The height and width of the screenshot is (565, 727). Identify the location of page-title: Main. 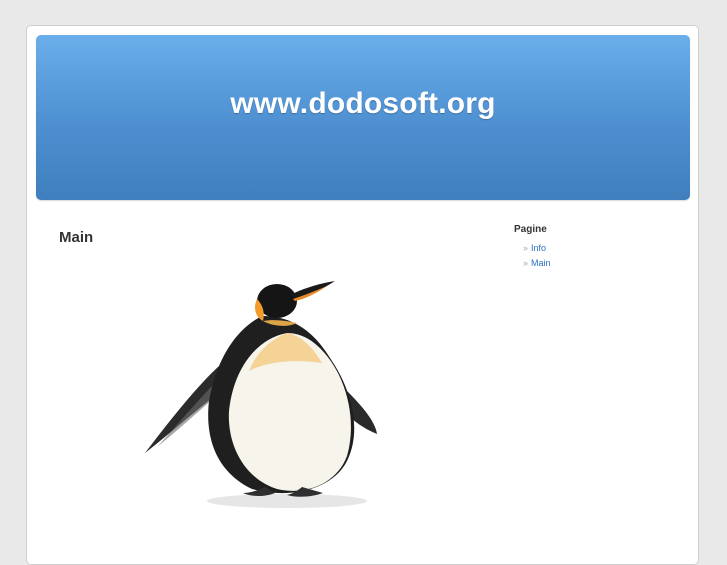
(76, 237).